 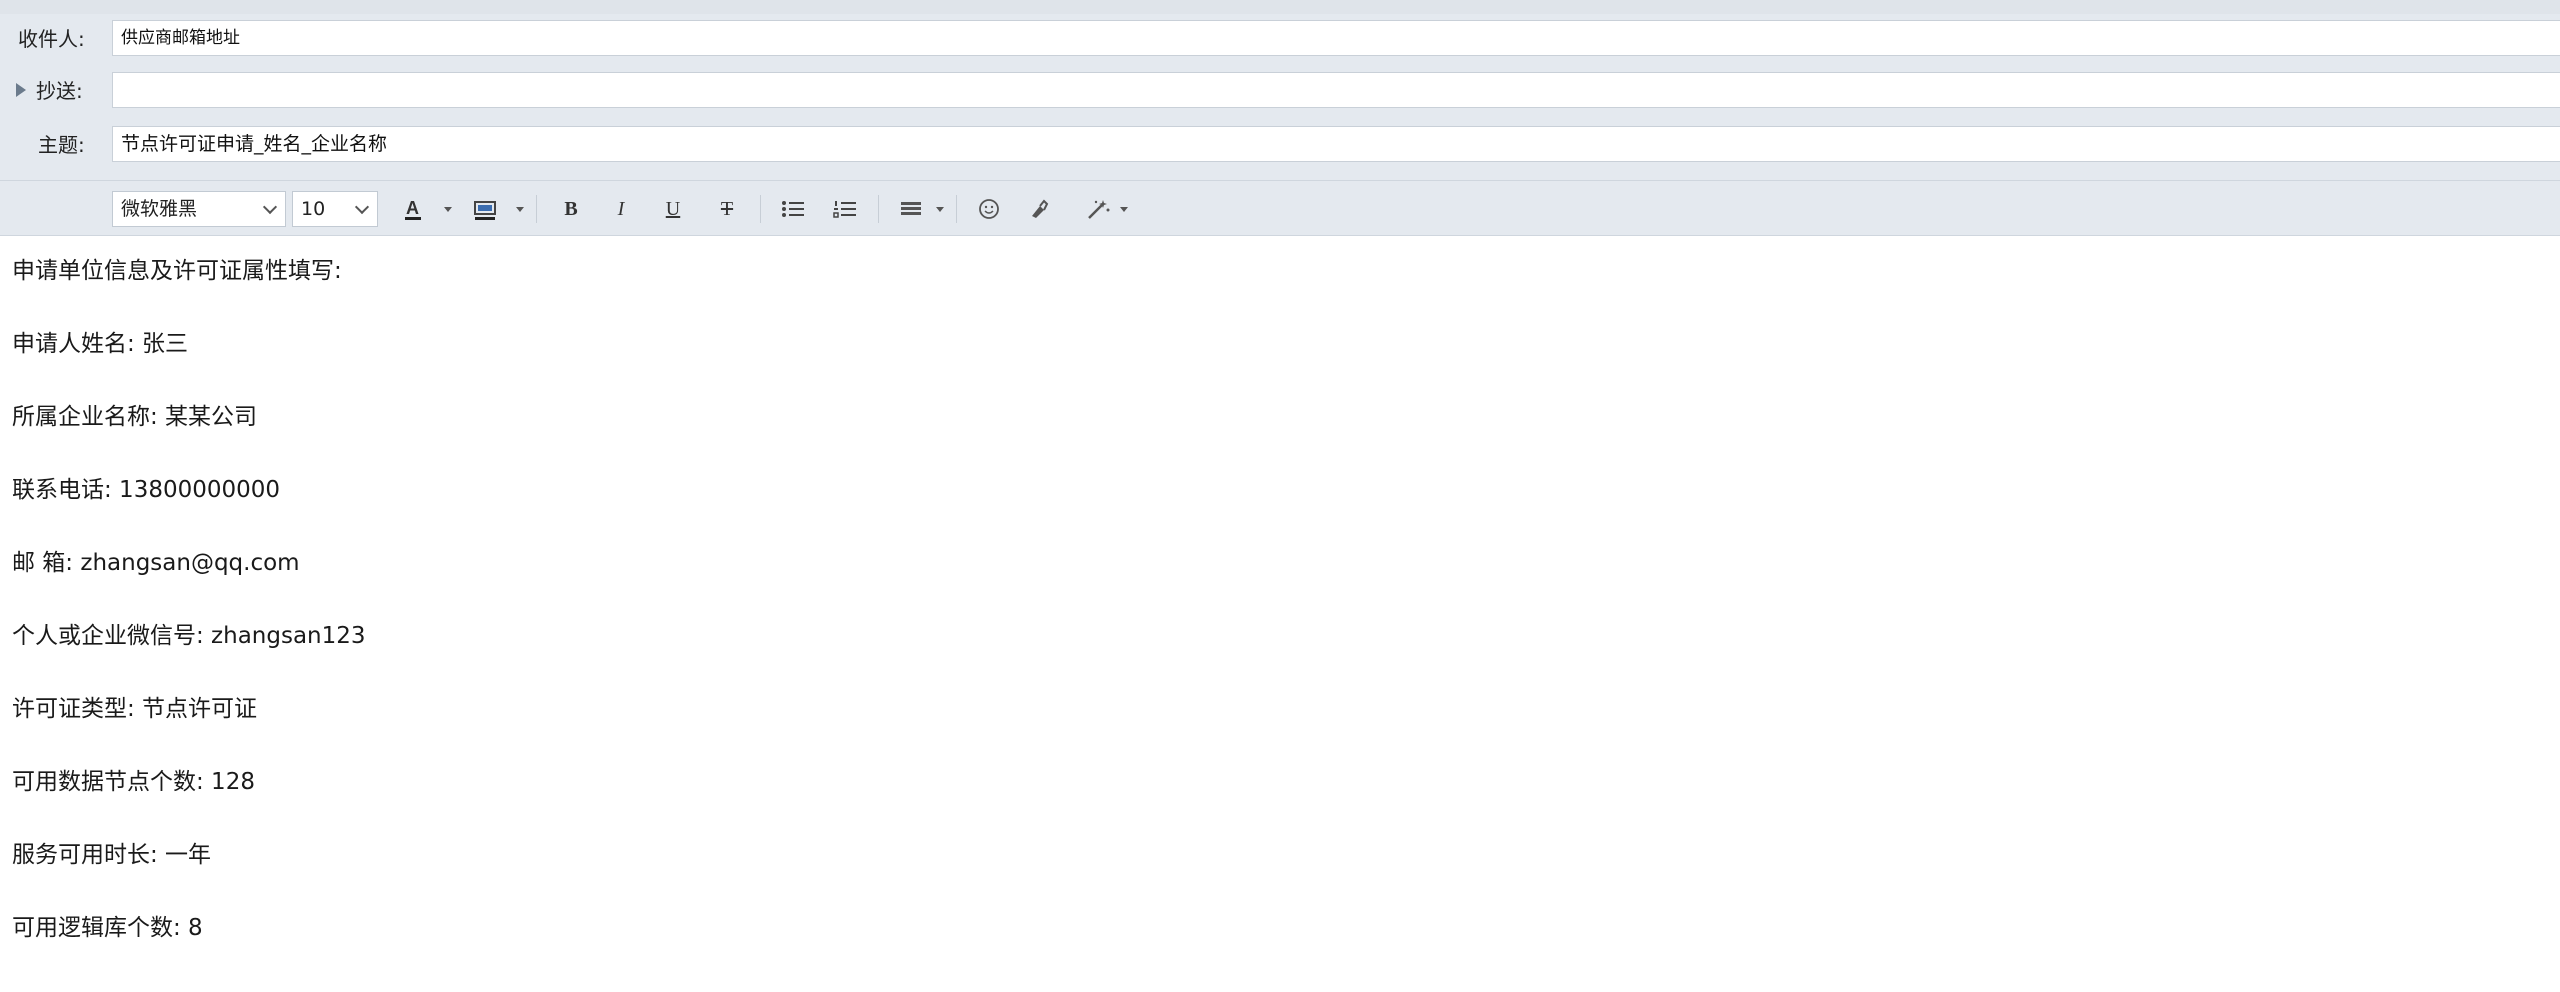 I want to click on cc-field, so click(x=1336, y=90).